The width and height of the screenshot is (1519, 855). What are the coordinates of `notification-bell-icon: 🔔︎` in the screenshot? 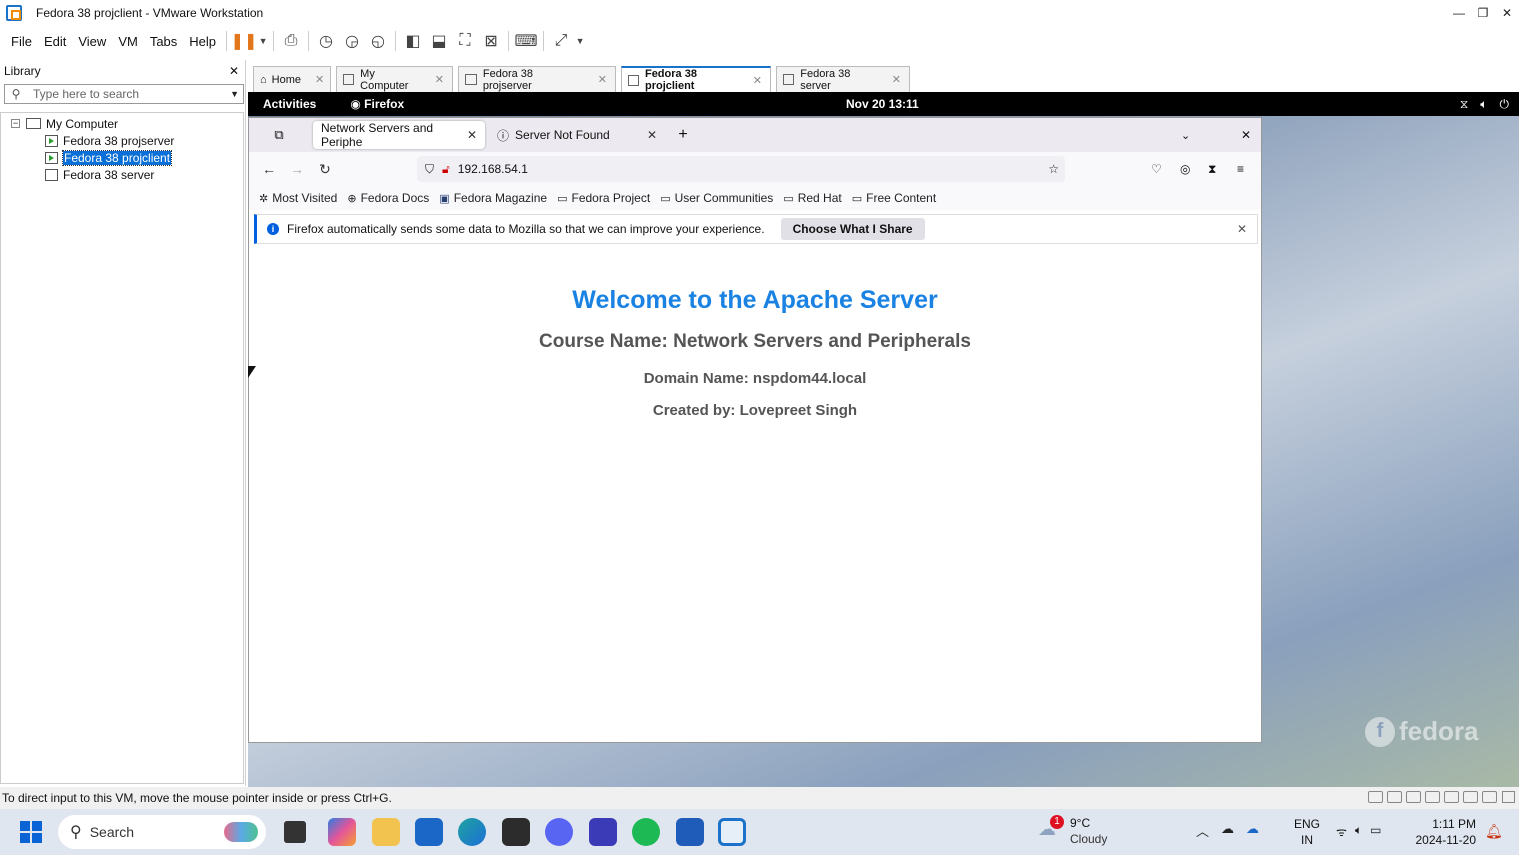 It's located at (1494, 831).